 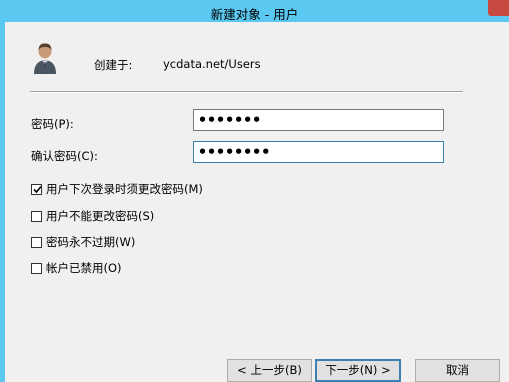 What do you see at coordinates (45, 58) in the screenshot?
I see `user-icon` at bounding box center [45, 58].